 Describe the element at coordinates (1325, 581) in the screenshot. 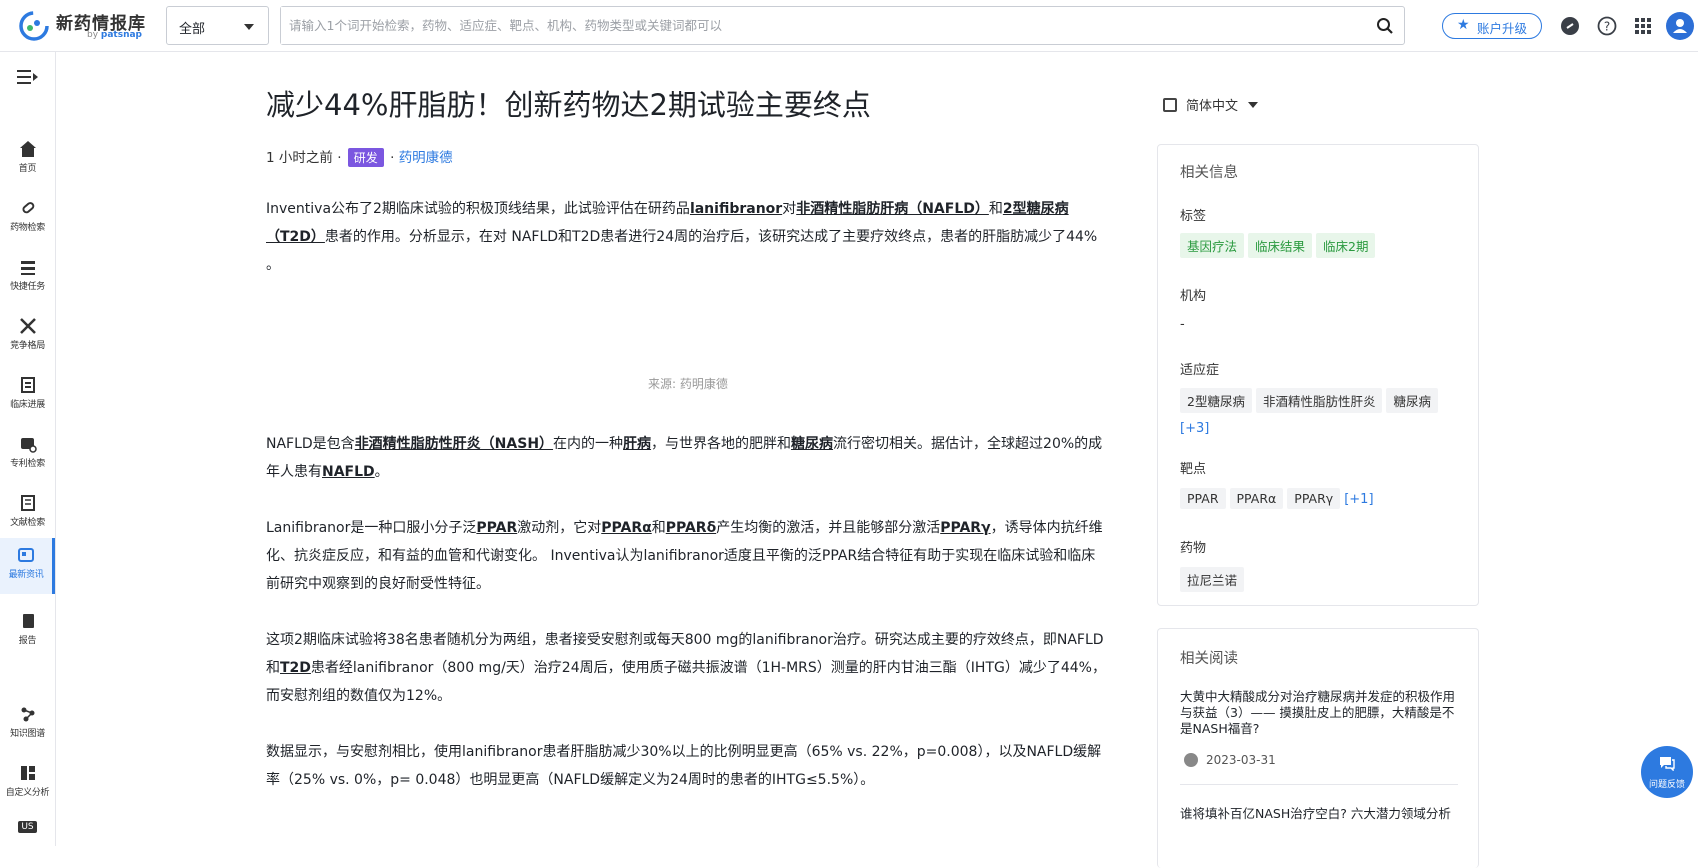

I see `drug-list: 拉尼兰诺` at that location.